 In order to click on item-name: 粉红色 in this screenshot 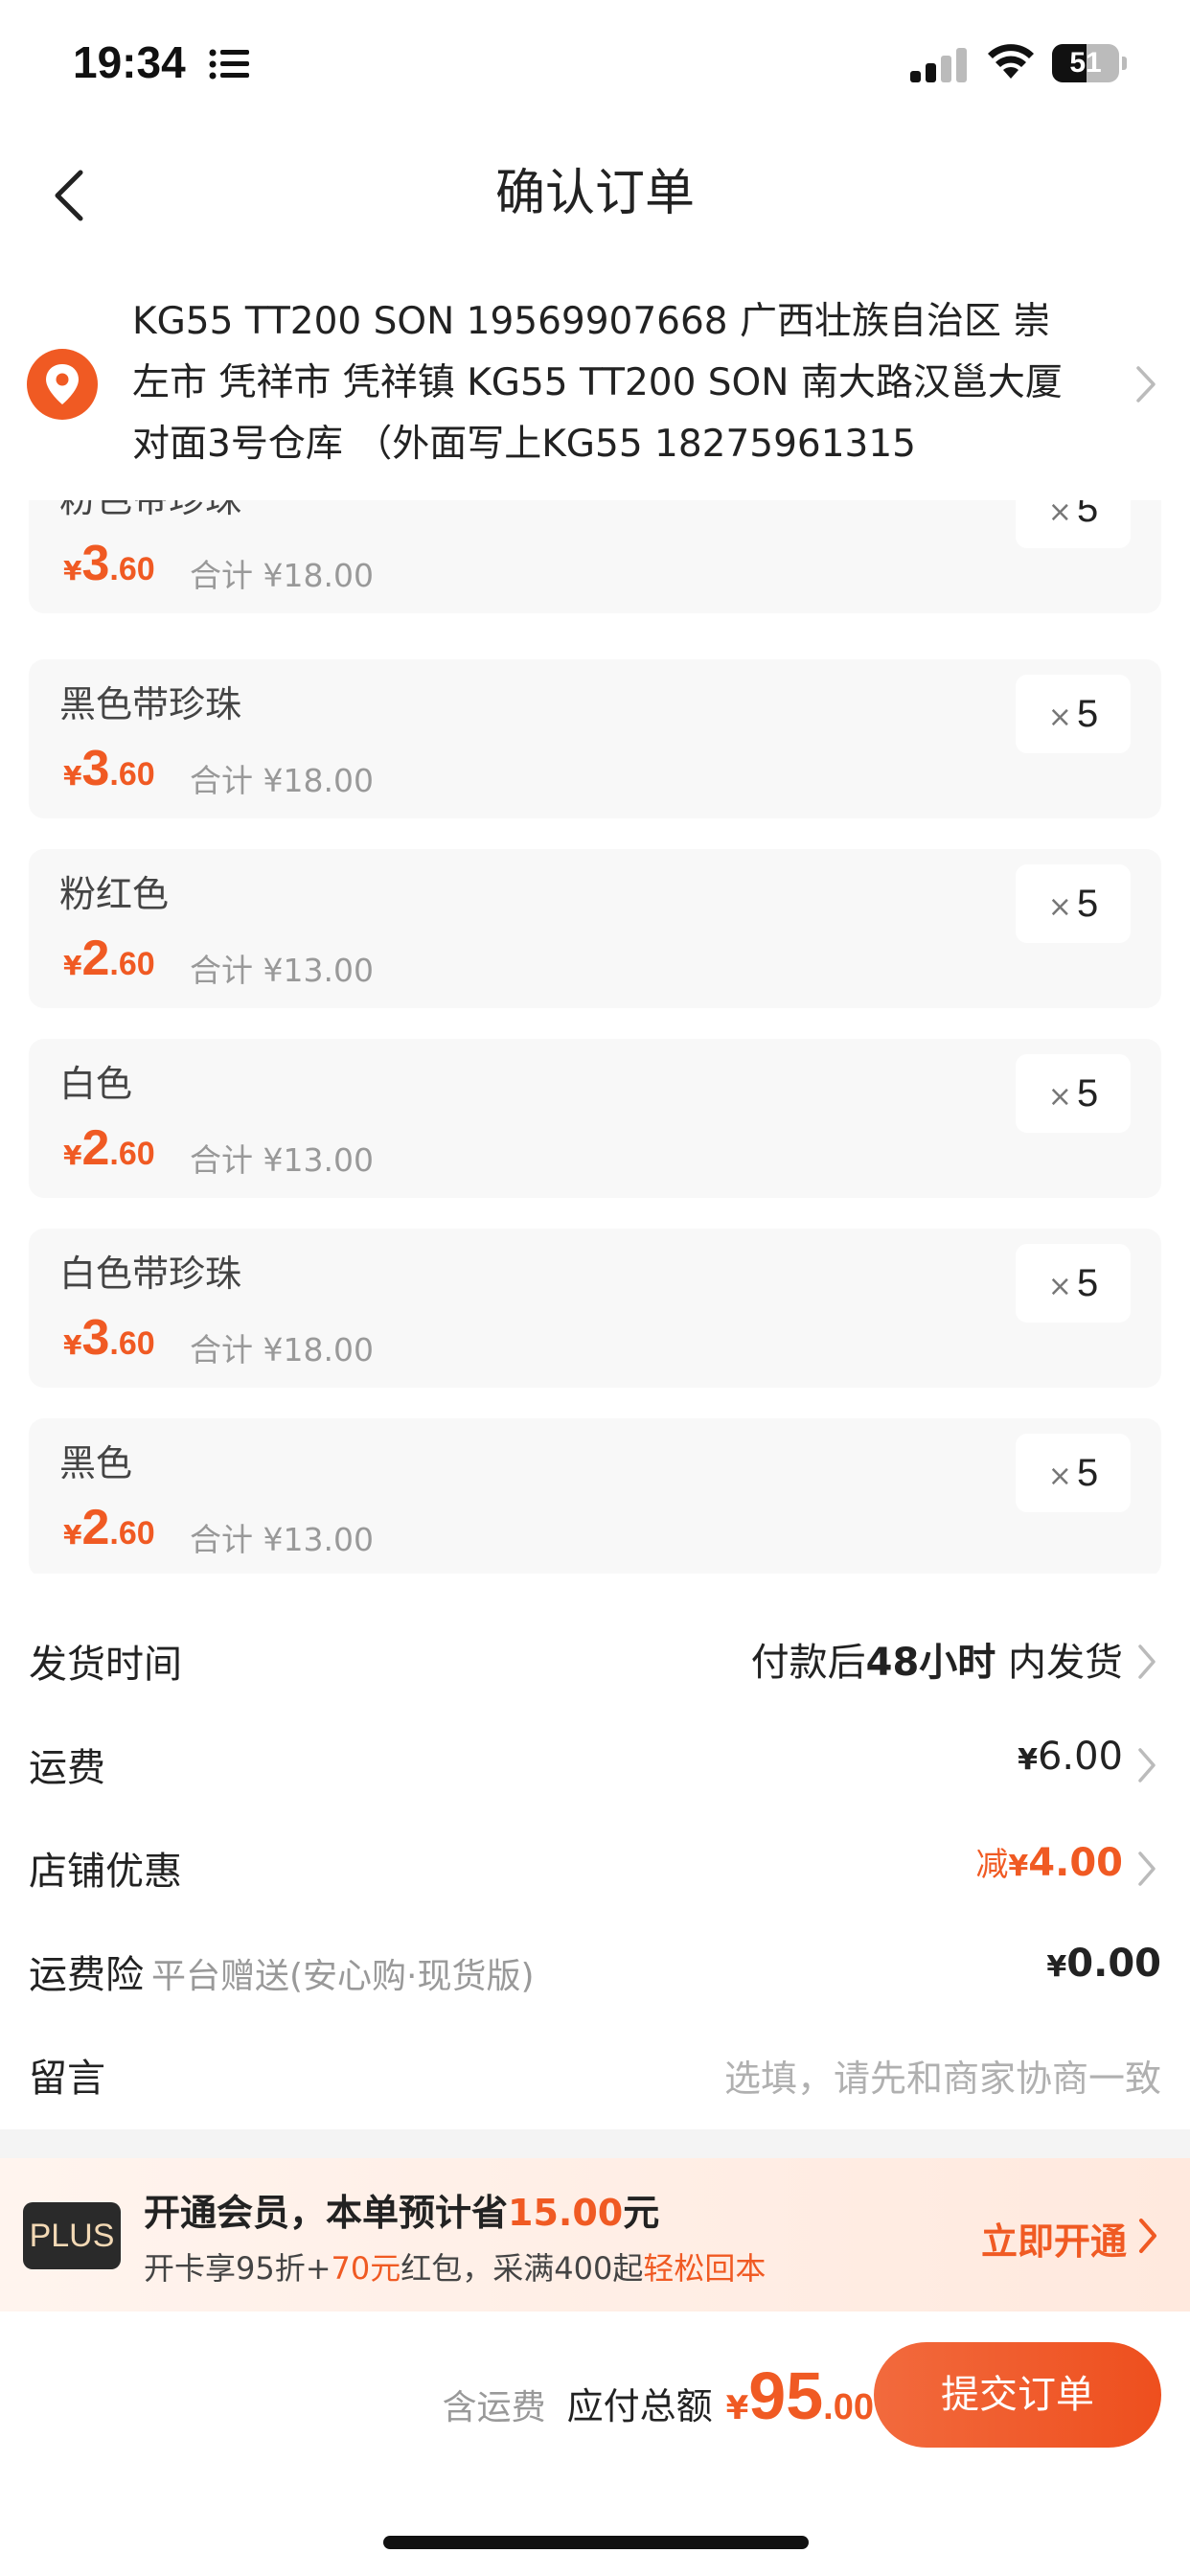, I will do `click(115, 894)`.